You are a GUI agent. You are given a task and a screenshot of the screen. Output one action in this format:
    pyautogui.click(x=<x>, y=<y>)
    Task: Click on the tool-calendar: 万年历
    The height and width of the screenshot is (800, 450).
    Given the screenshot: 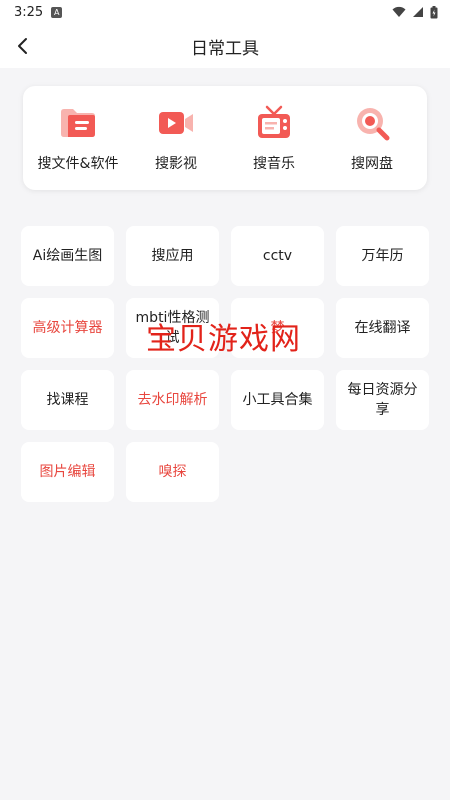 What is the action you would take?
    pyautogui.click(x=382, y=256)
    